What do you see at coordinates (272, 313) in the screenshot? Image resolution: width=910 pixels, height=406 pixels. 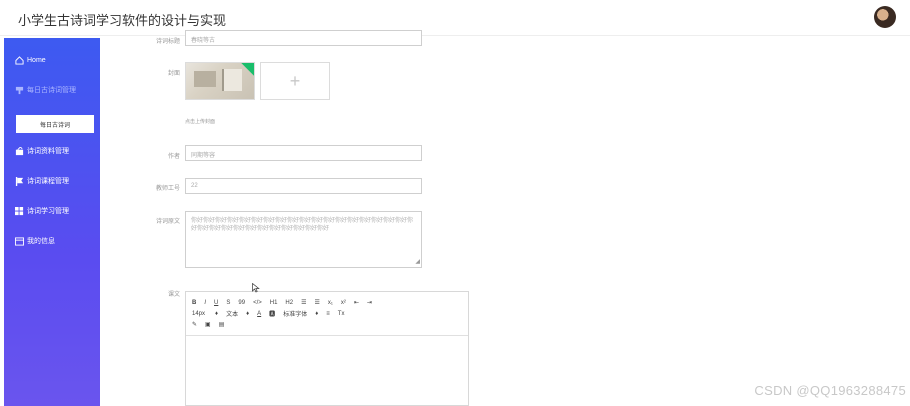 I see `background-color-button: 🅰` at bounding box center [272, 313].